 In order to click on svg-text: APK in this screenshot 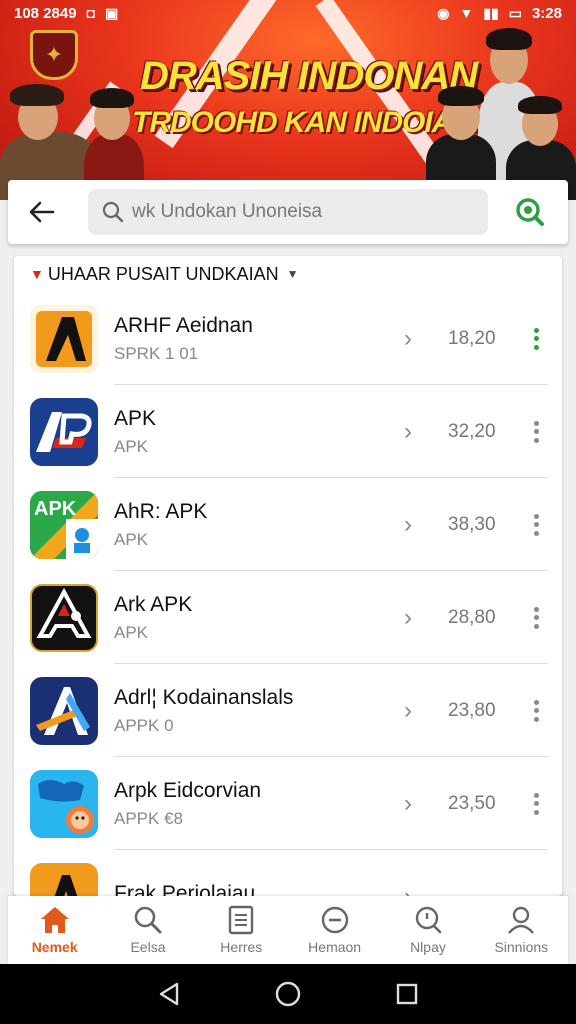, I will do `click(55, 509)`.